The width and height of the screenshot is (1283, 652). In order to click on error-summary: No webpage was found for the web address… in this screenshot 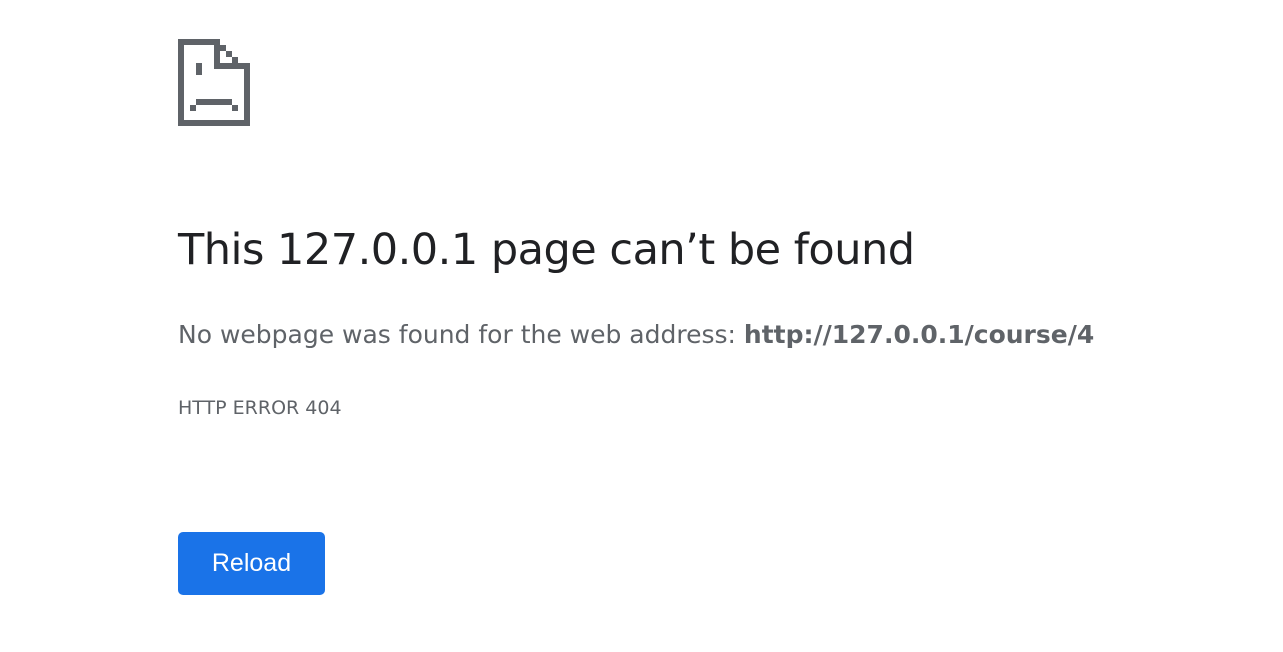, I will do `click(636, 335)`.